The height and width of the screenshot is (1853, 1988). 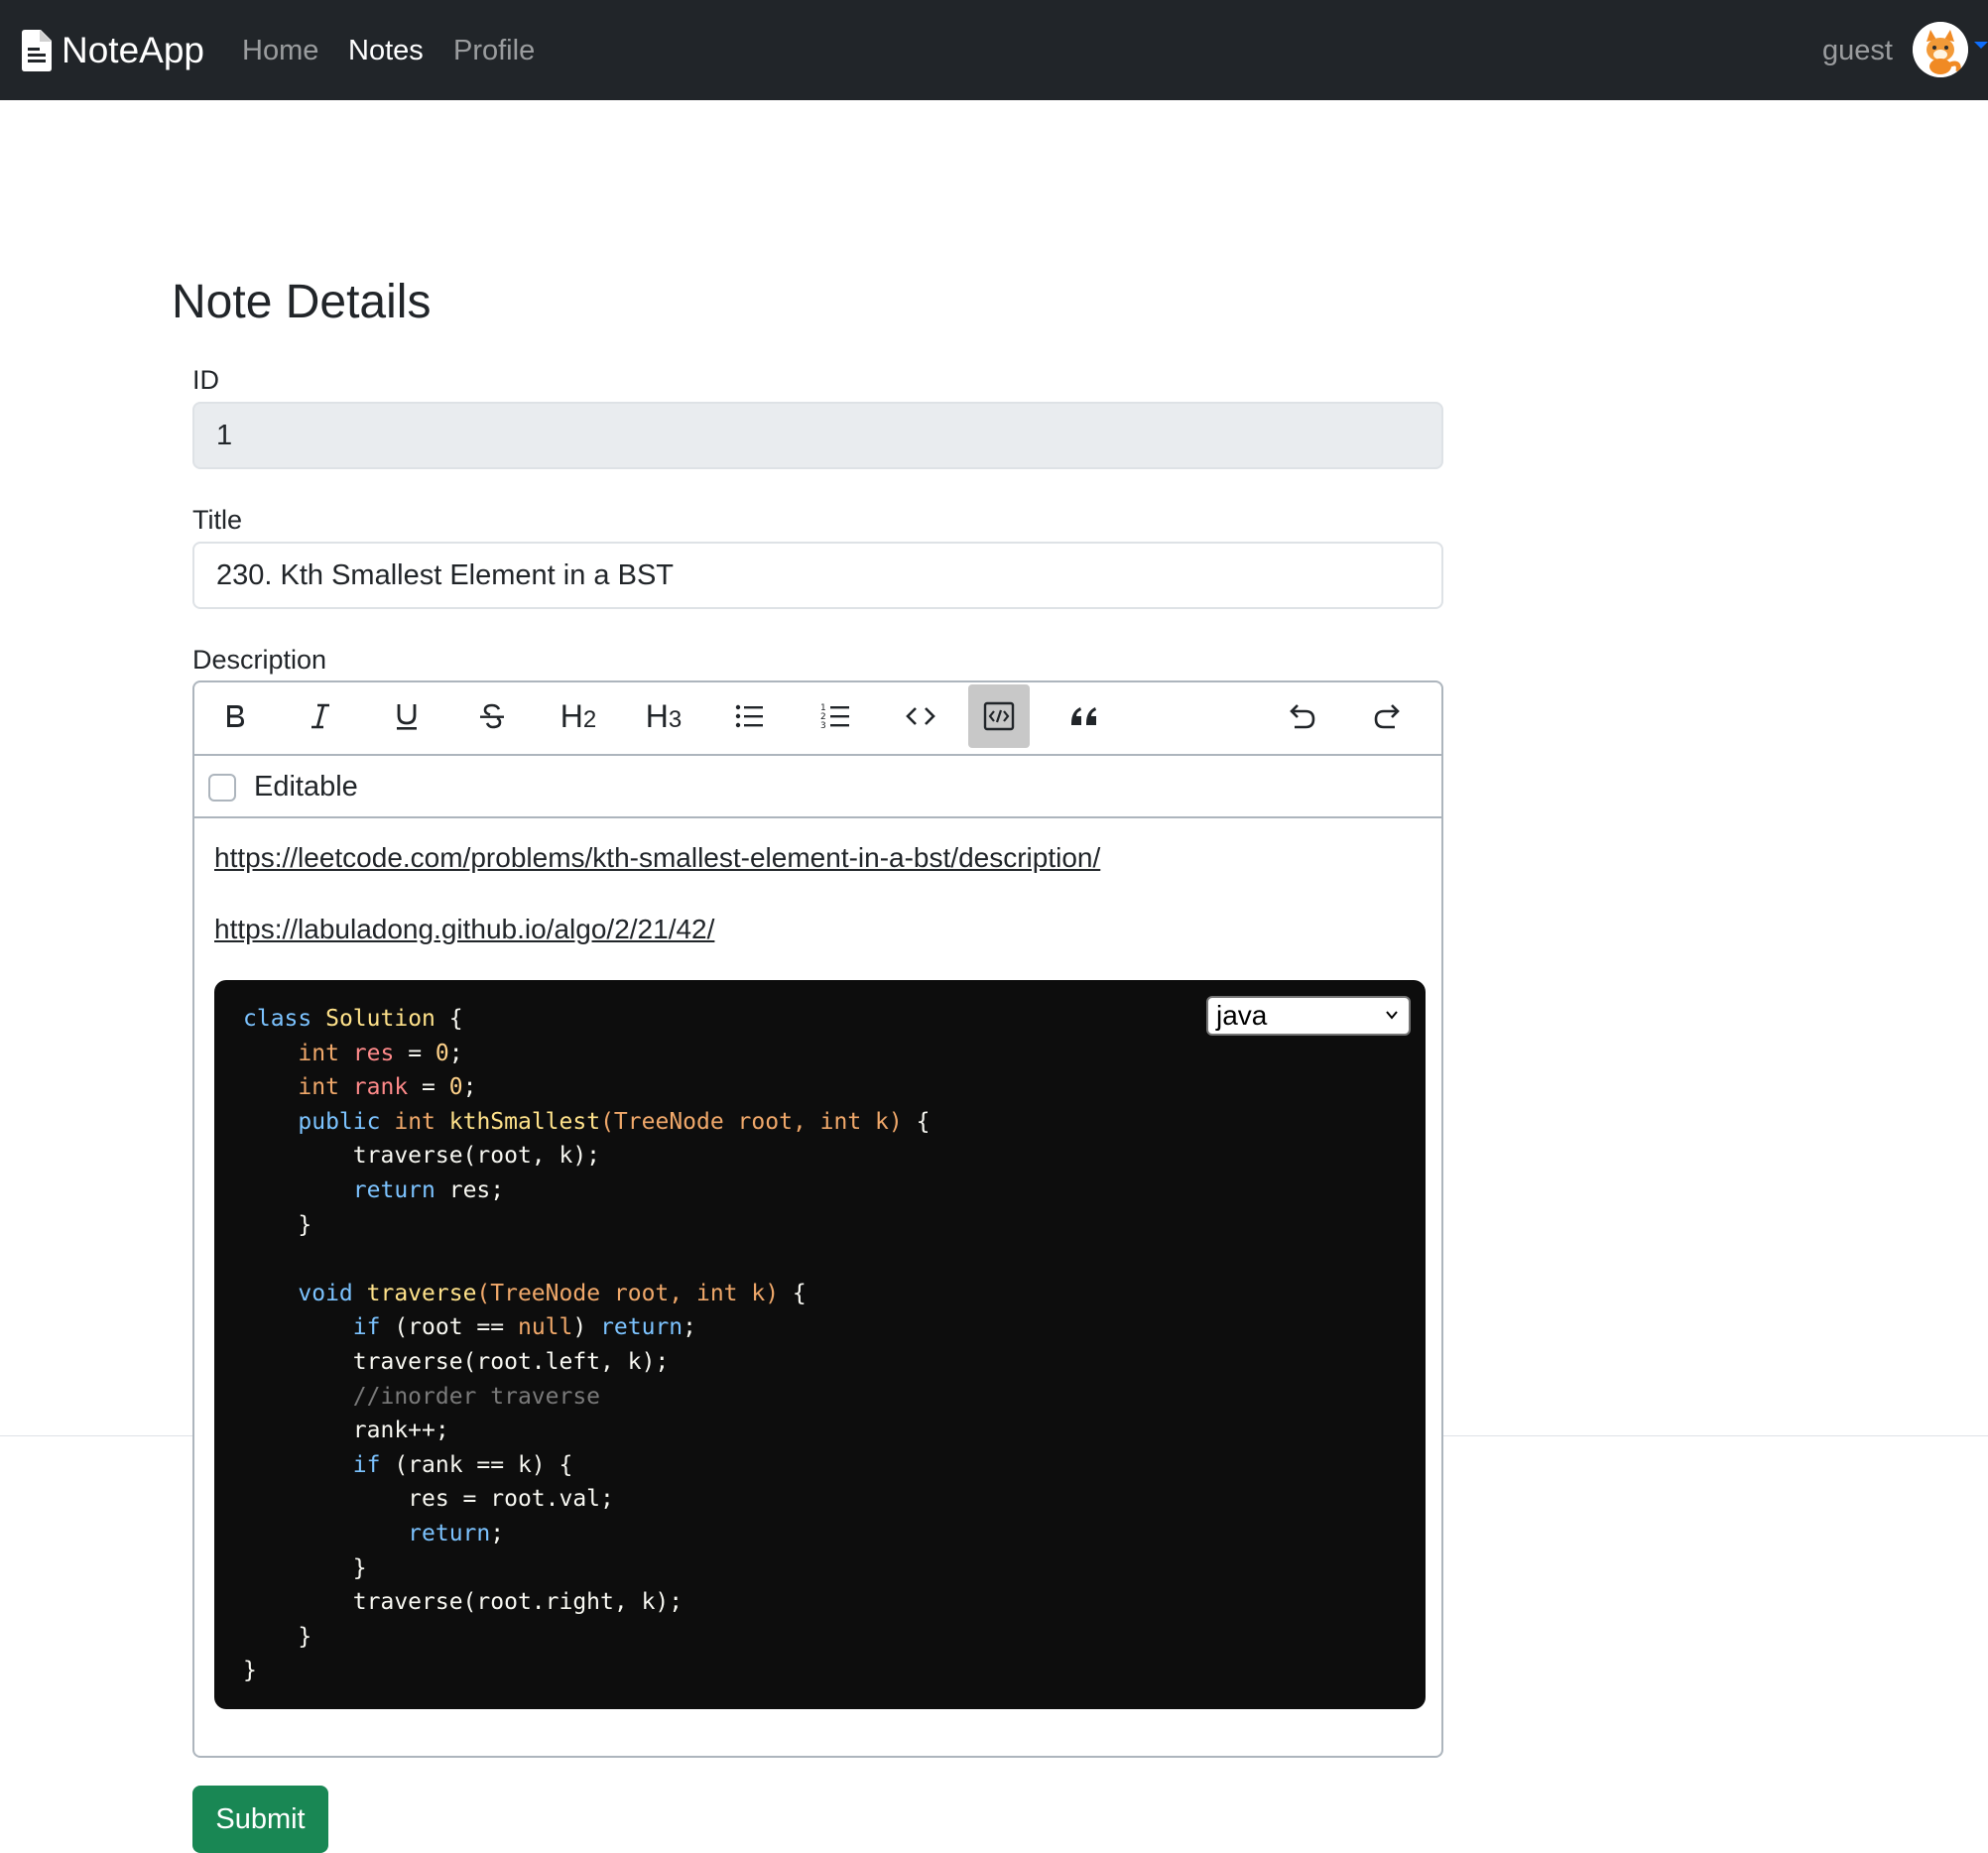 What do you see at coordinates (133, 50) in the screenshot?
I see `brand-name: NoteApp` at bounding box center [133, 50].